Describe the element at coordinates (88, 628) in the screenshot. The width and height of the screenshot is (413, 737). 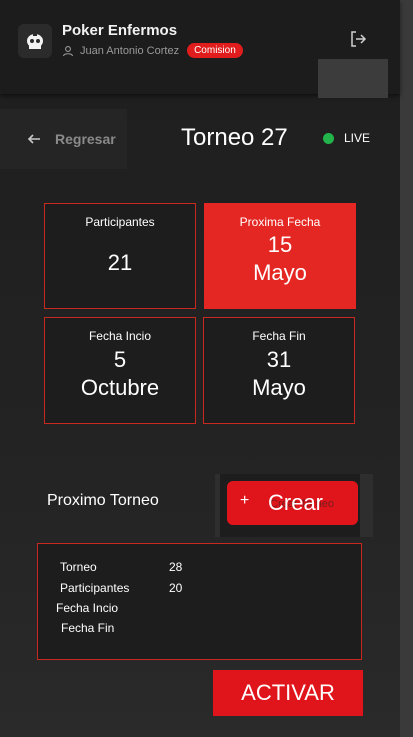
I see `info-label-fecha-fin: Fecha Fin` at that location.